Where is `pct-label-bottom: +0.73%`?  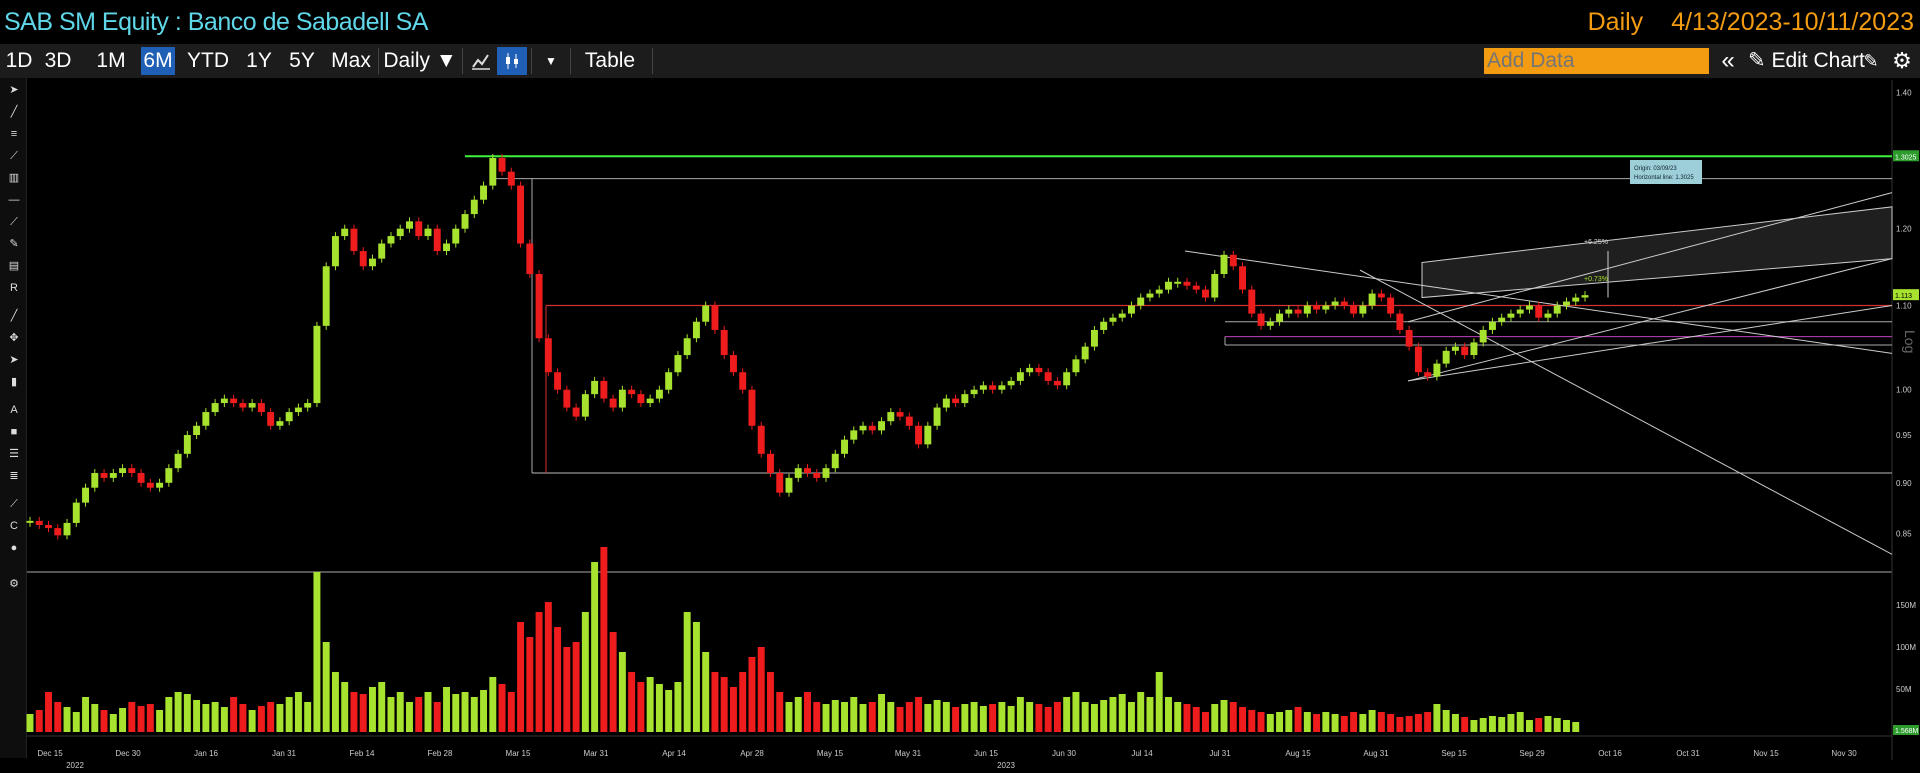 pct-label-bottom: +0.73% is located at coordinates (1596, 279).